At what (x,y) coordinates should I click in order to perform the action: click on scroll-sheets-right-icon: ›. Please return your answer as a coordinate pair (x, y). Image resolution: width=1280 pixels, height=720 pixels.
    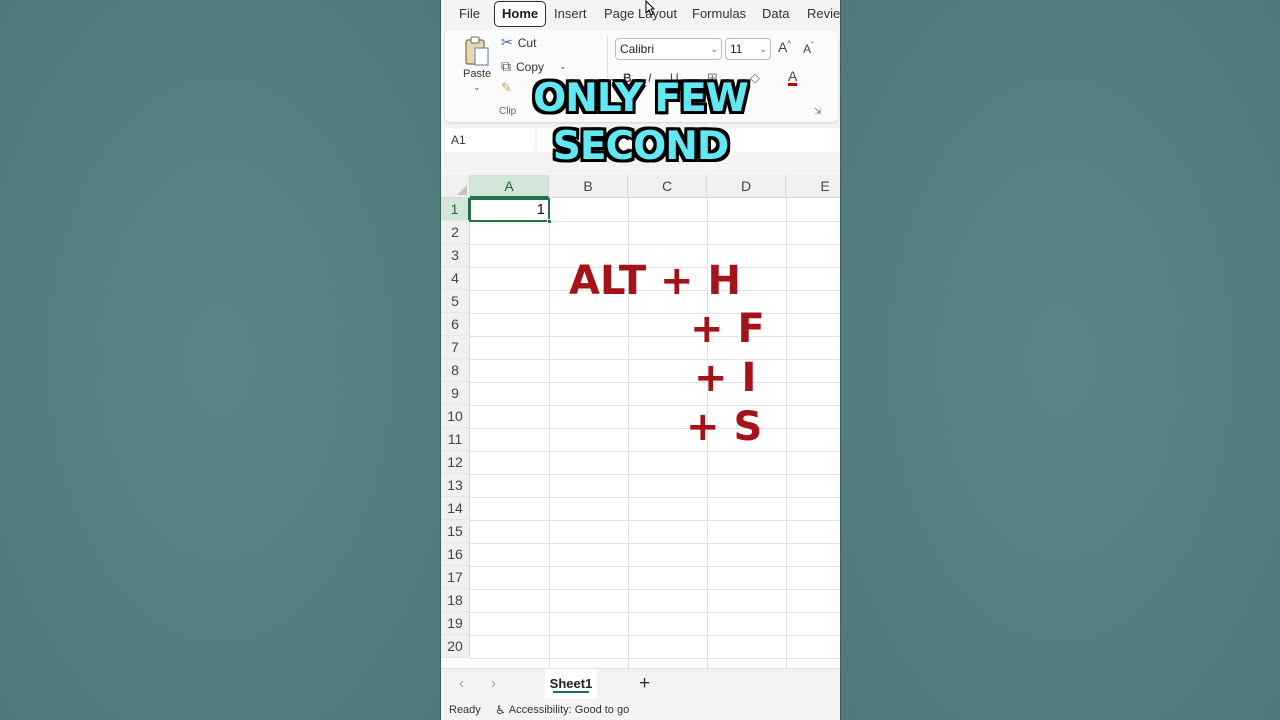
    Looking at the image, I should click on (493, 683).